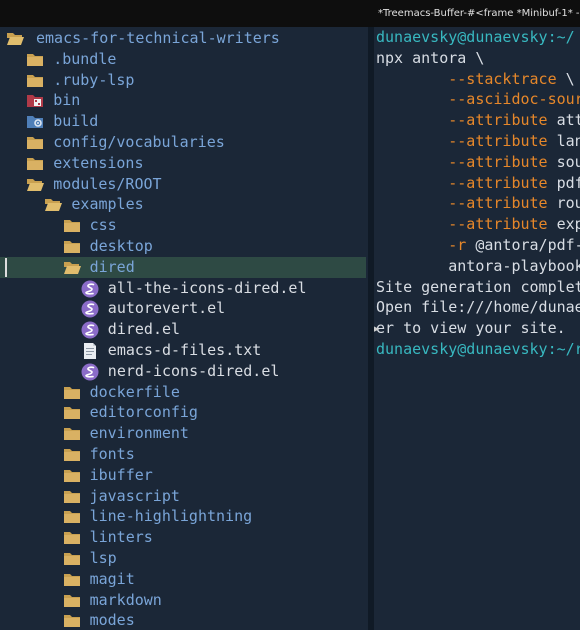 The height and width of the screenshot is (630, 580). Describe the element at coordinates (112, 578) in the screenshot. I see `tree-item-label: magit` at that location.